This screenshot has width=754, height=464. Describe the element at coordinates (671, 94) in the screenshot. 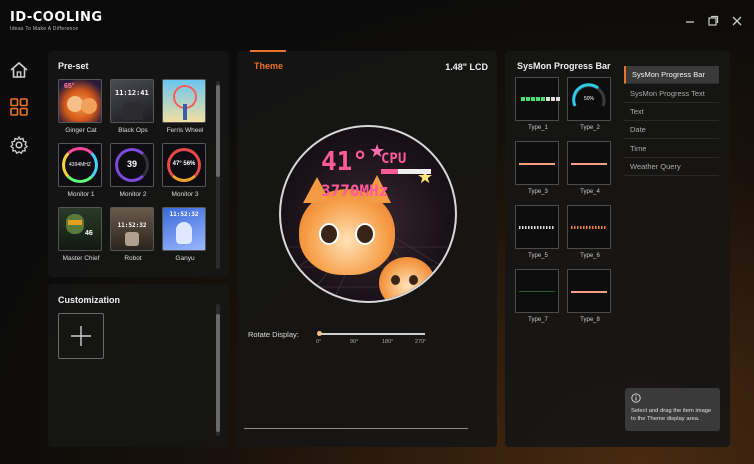

I see `menu-item-sysmon-progress-text: SysMon Progress Text` at that location.